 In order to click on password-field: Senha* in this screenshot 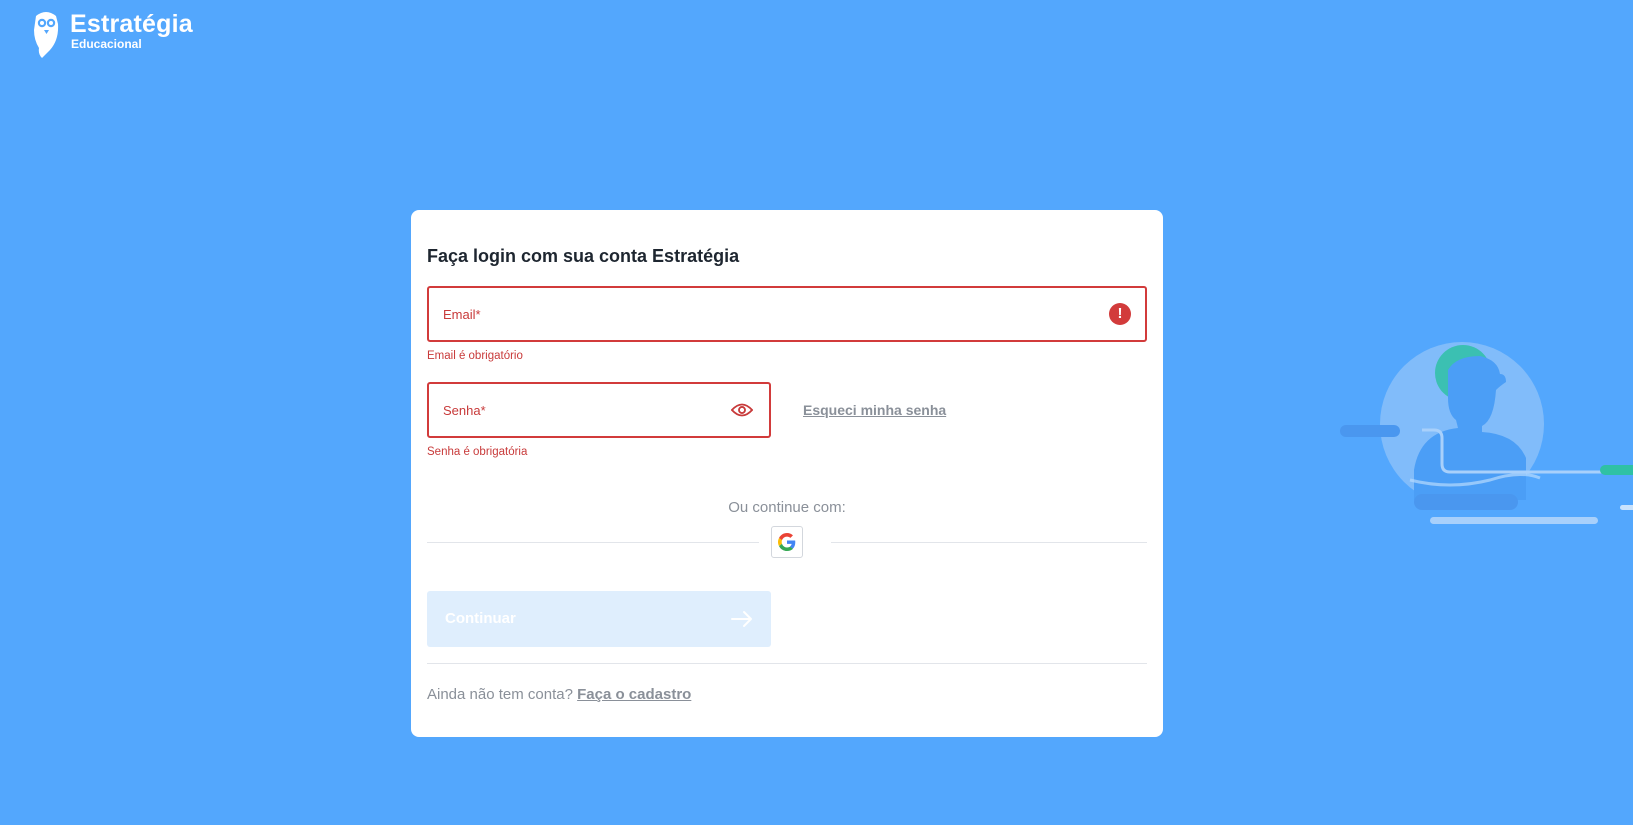, I will do `click(599, 410)`.